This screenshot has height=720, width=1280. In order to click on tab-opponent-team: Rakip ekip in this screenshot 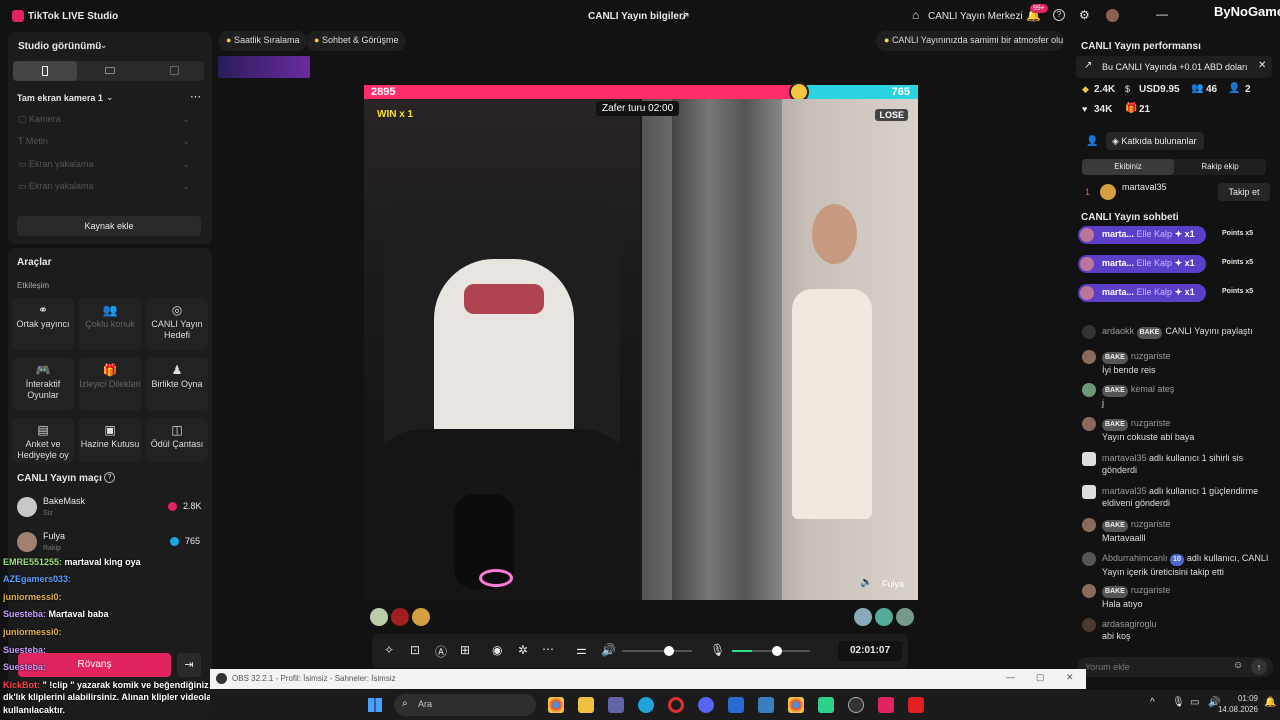, I will do `click(1220, 167)`.